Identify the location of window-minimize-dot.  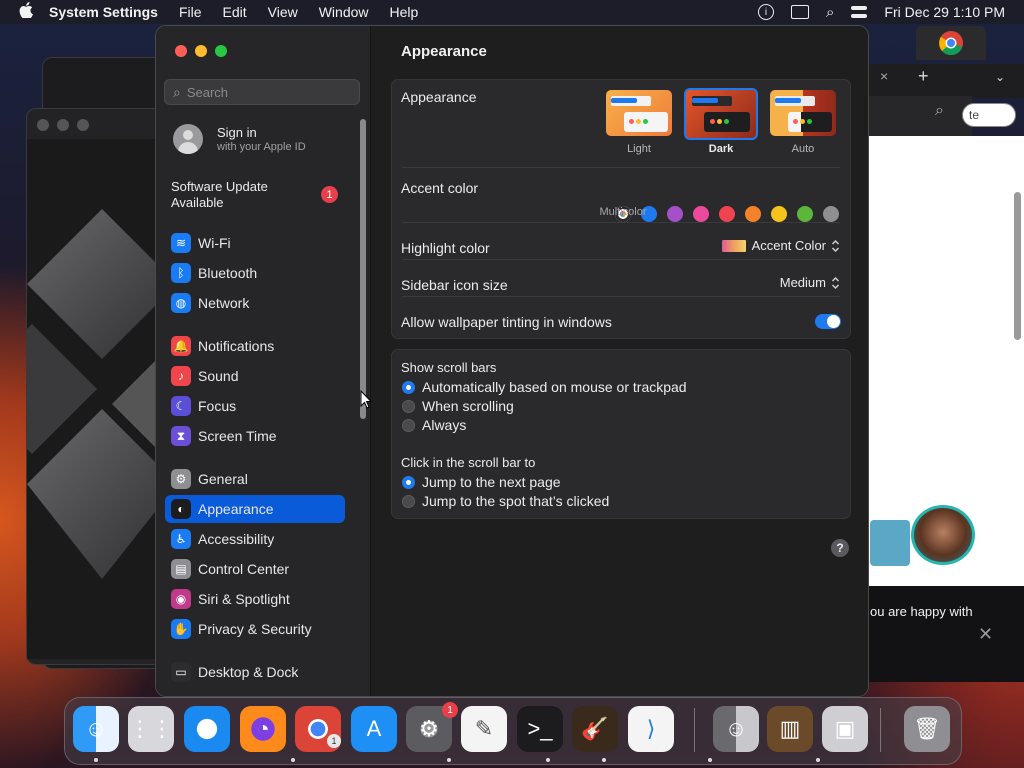
(63, 125).